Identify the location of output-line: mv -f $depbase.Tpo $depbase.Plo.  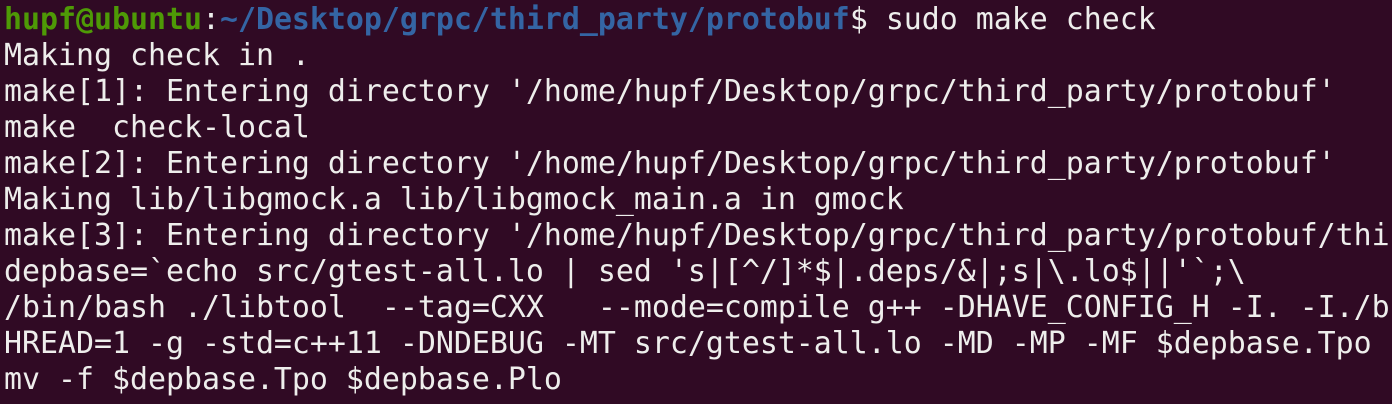
(283, 379).